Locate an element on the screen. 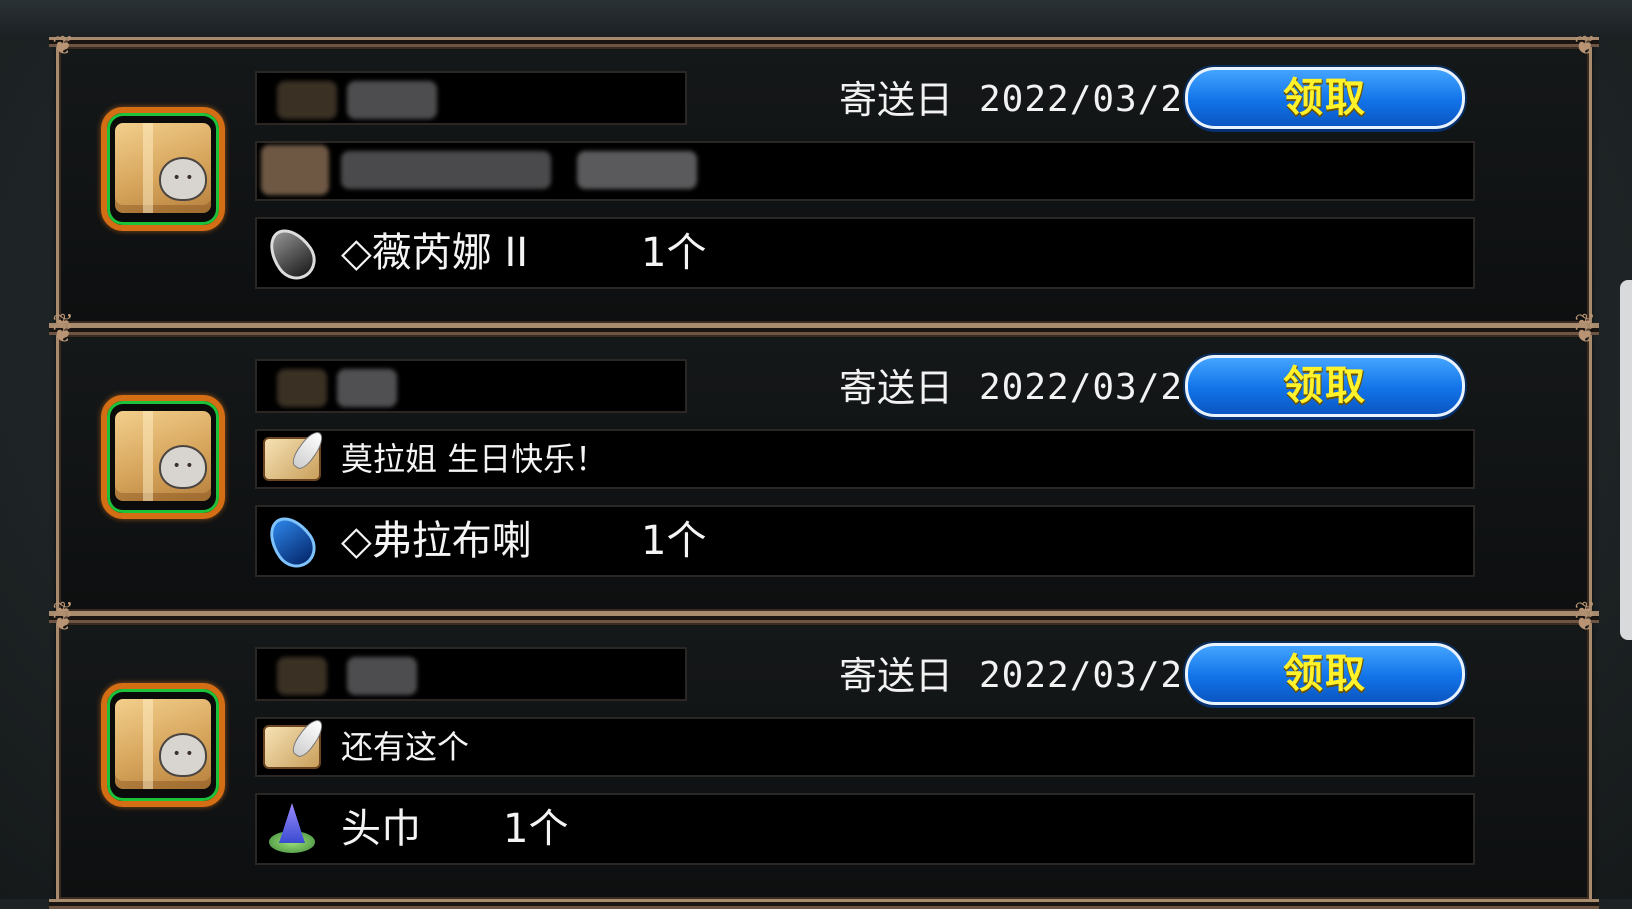 This screenshot has height=909, width=1632. message-row: 莫拉姐 生日快乐！ is located at coordinates (865, 459).